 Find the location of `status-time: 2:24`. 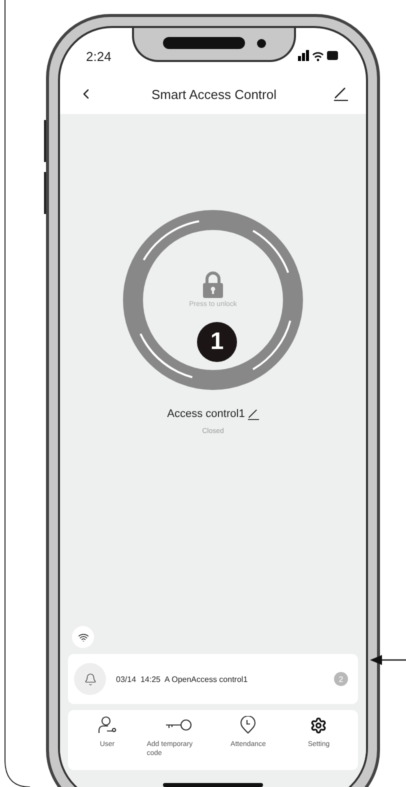

status-time: 2:24 is located at coordinates (99, 56).